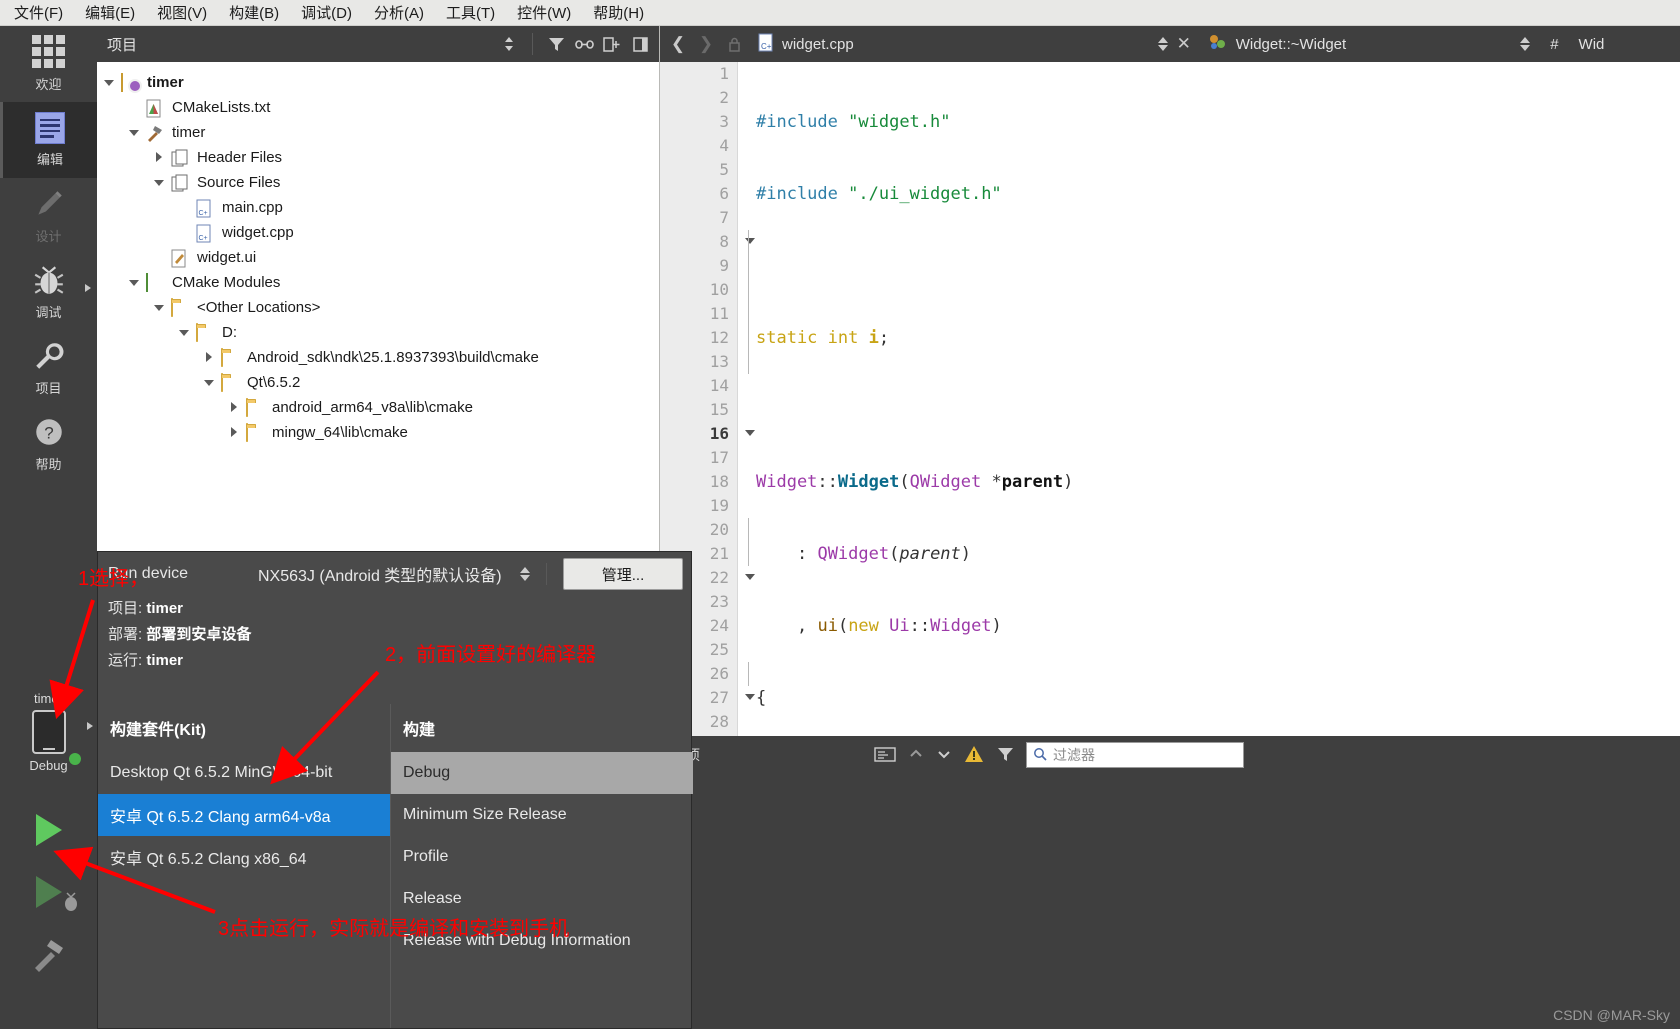 The width and height of the screenshot is (1680, 1029). I want to click on tree-item: Source Files, so click(381, 182).